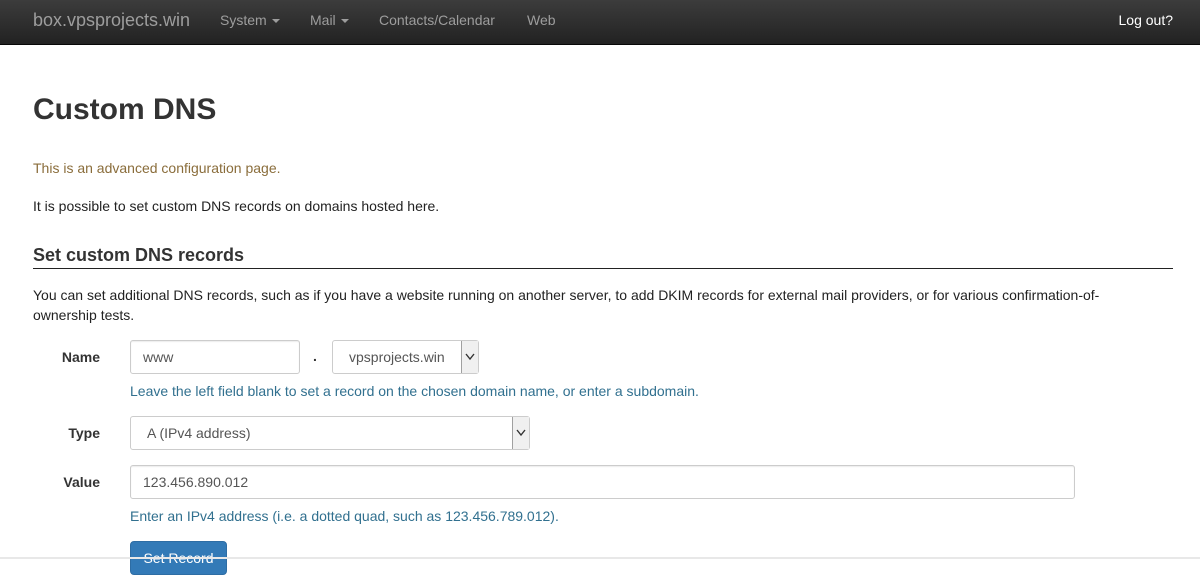 Image resolution: width=1200 pixels, height=575 pixels. I want to click on record-type-select-value: A (IPv4 address), so click(199, 433).